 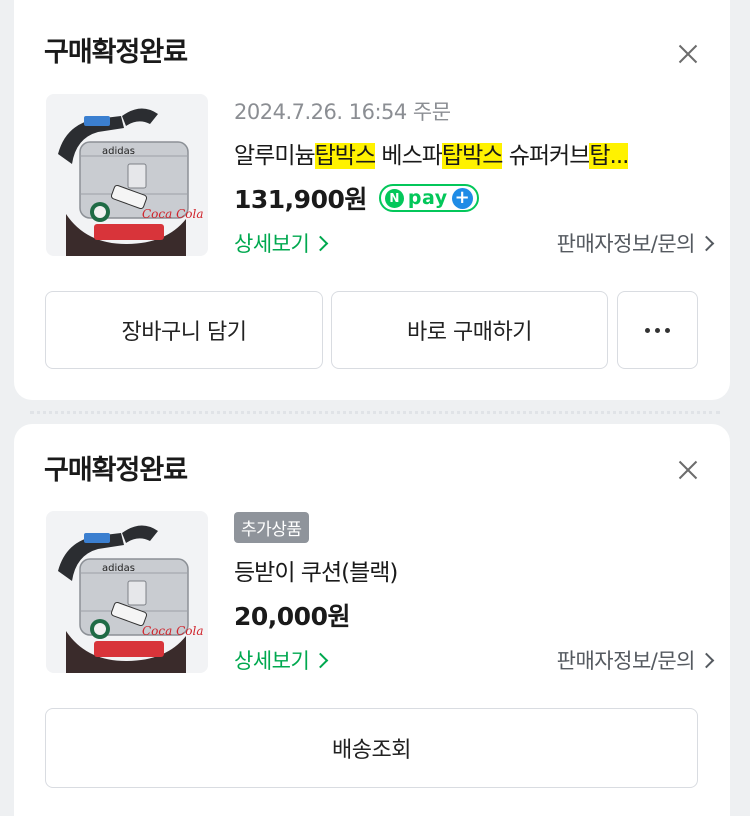 What do you see at coordinates (462, 198) in the screenshot?
I see `plus-icon: +` at bounding box center [462, 198].